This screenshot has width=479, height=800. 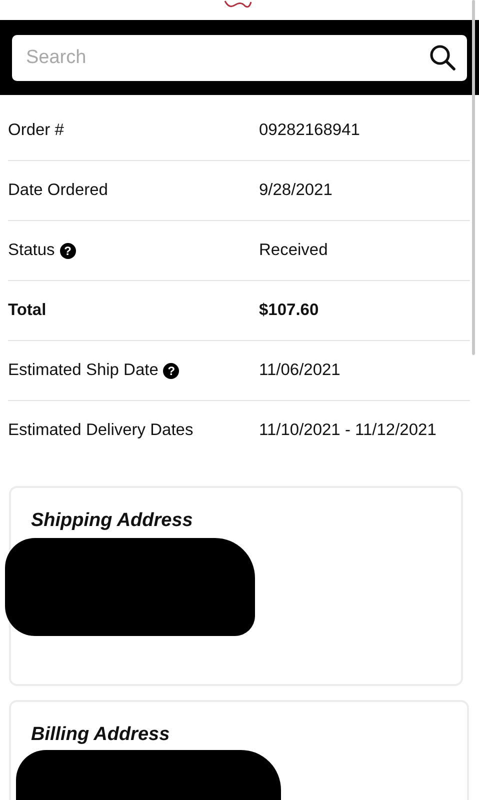 What do you see at coordinates (239, 57) in the screenshot?
I see `search-field: Search` at bounding box center [239, 57].